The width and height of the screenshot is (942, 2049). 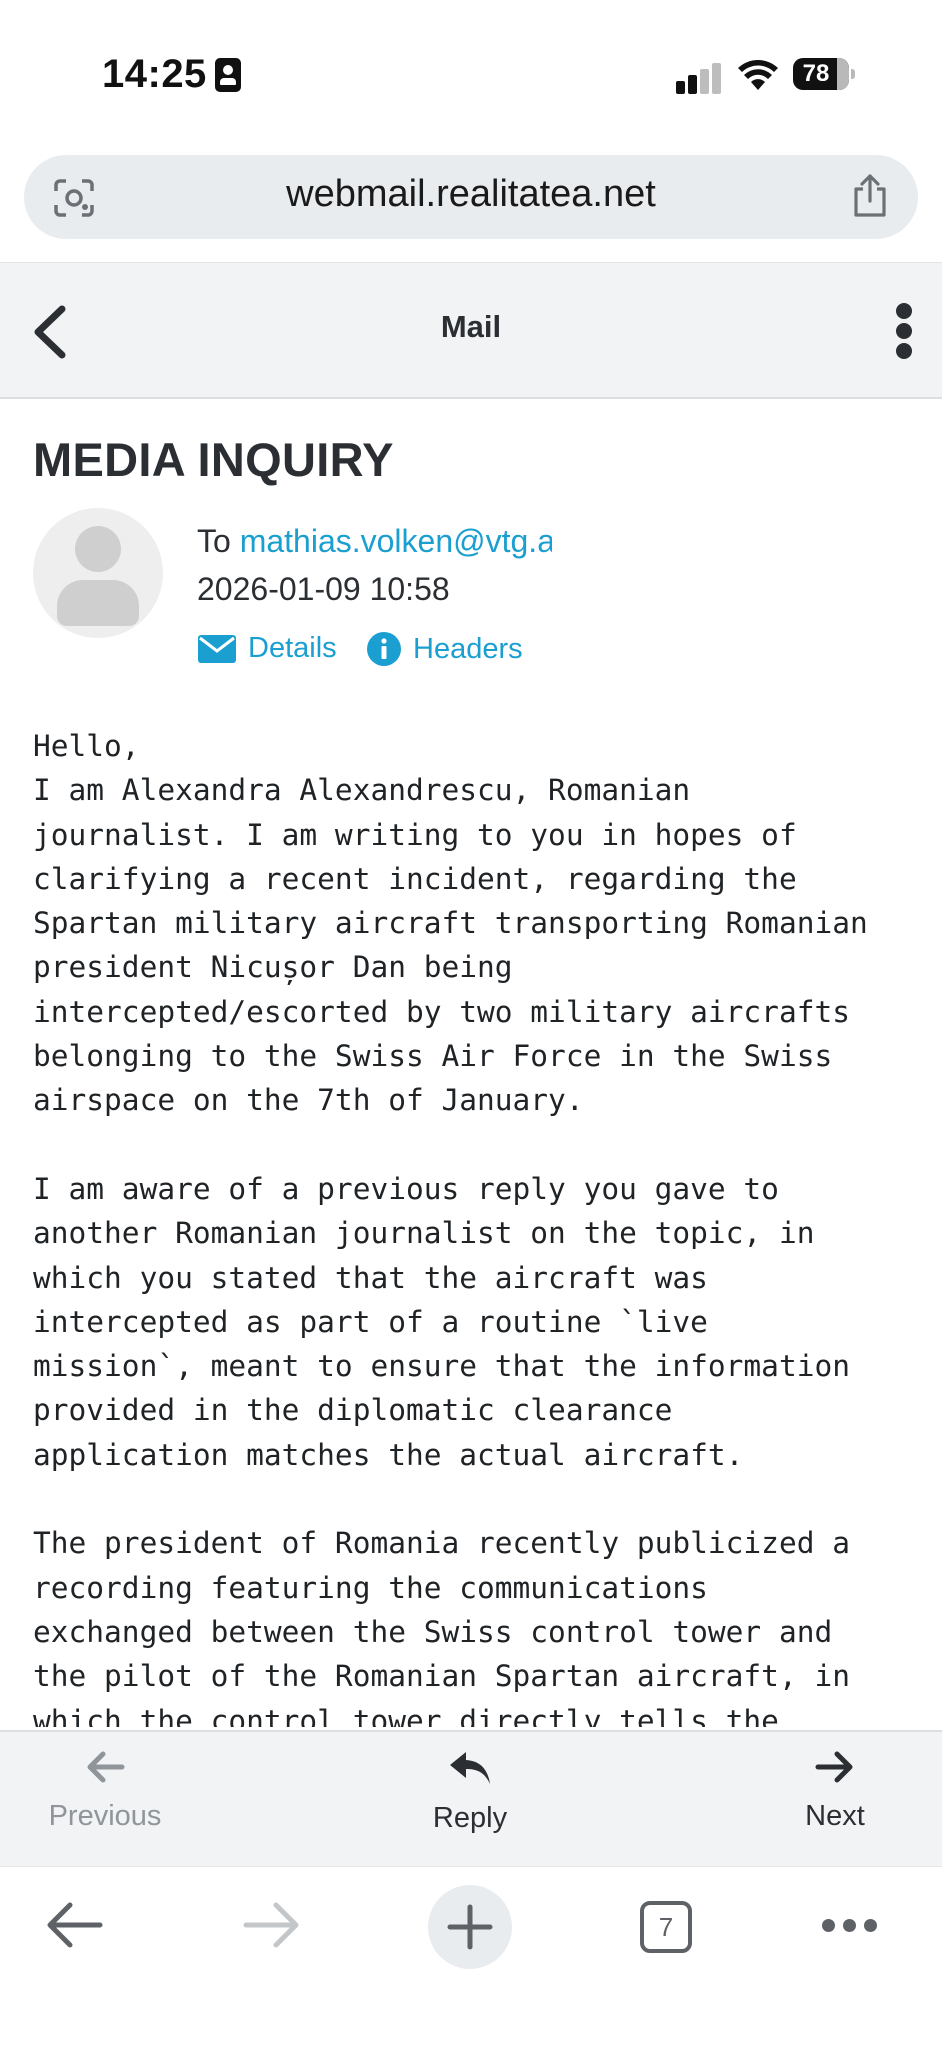 I want to click on message-subject: MEDIA INQUIRY, so click(x=213, y=459).